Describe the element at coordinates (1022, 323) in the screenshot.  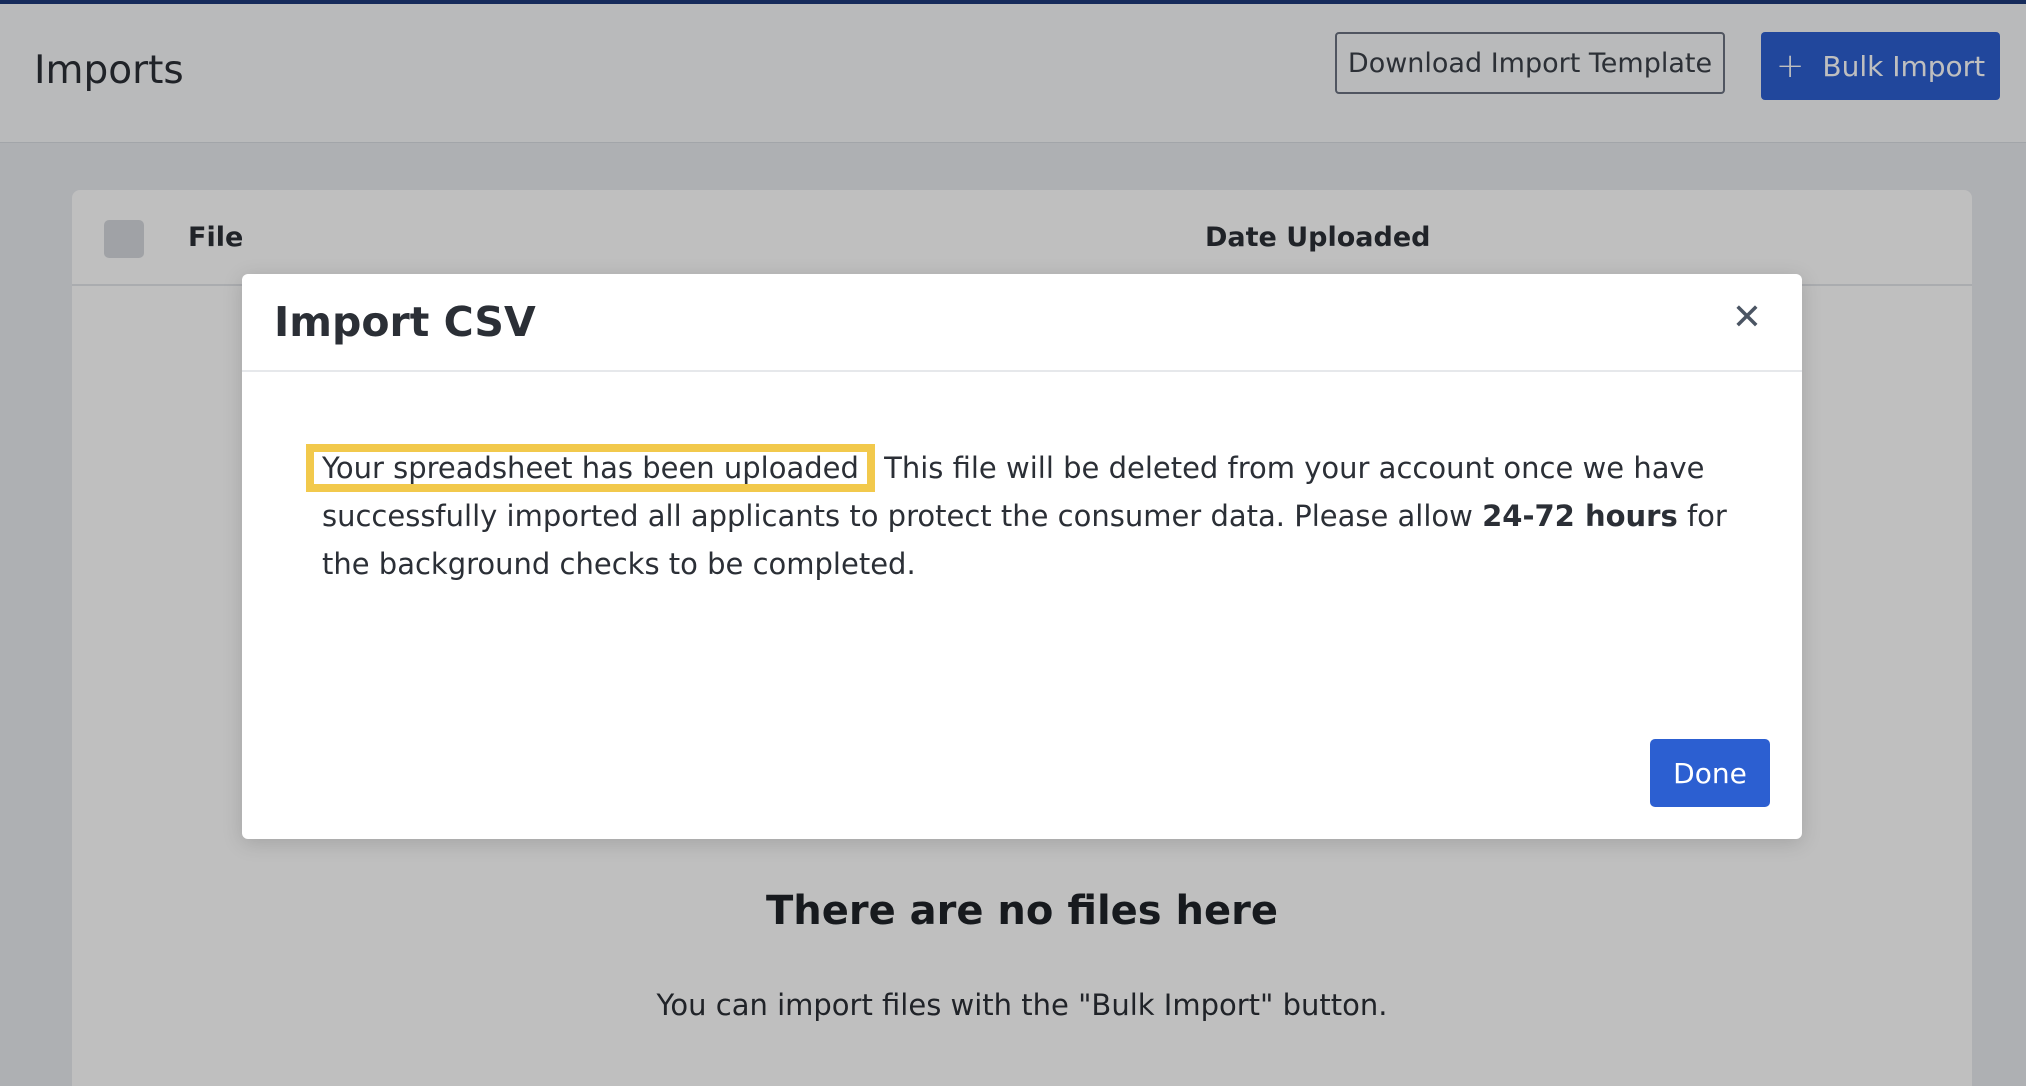
I see `modal-header: Import CSV ✕` at that location.